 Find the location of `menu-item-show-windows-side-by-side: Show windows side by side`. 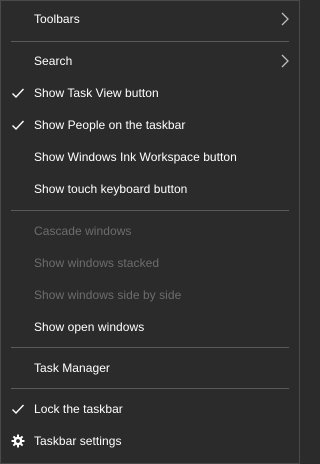

menu-item-show-windows-side-by-side: Show windows side by side is located at coordinates (150, 295).